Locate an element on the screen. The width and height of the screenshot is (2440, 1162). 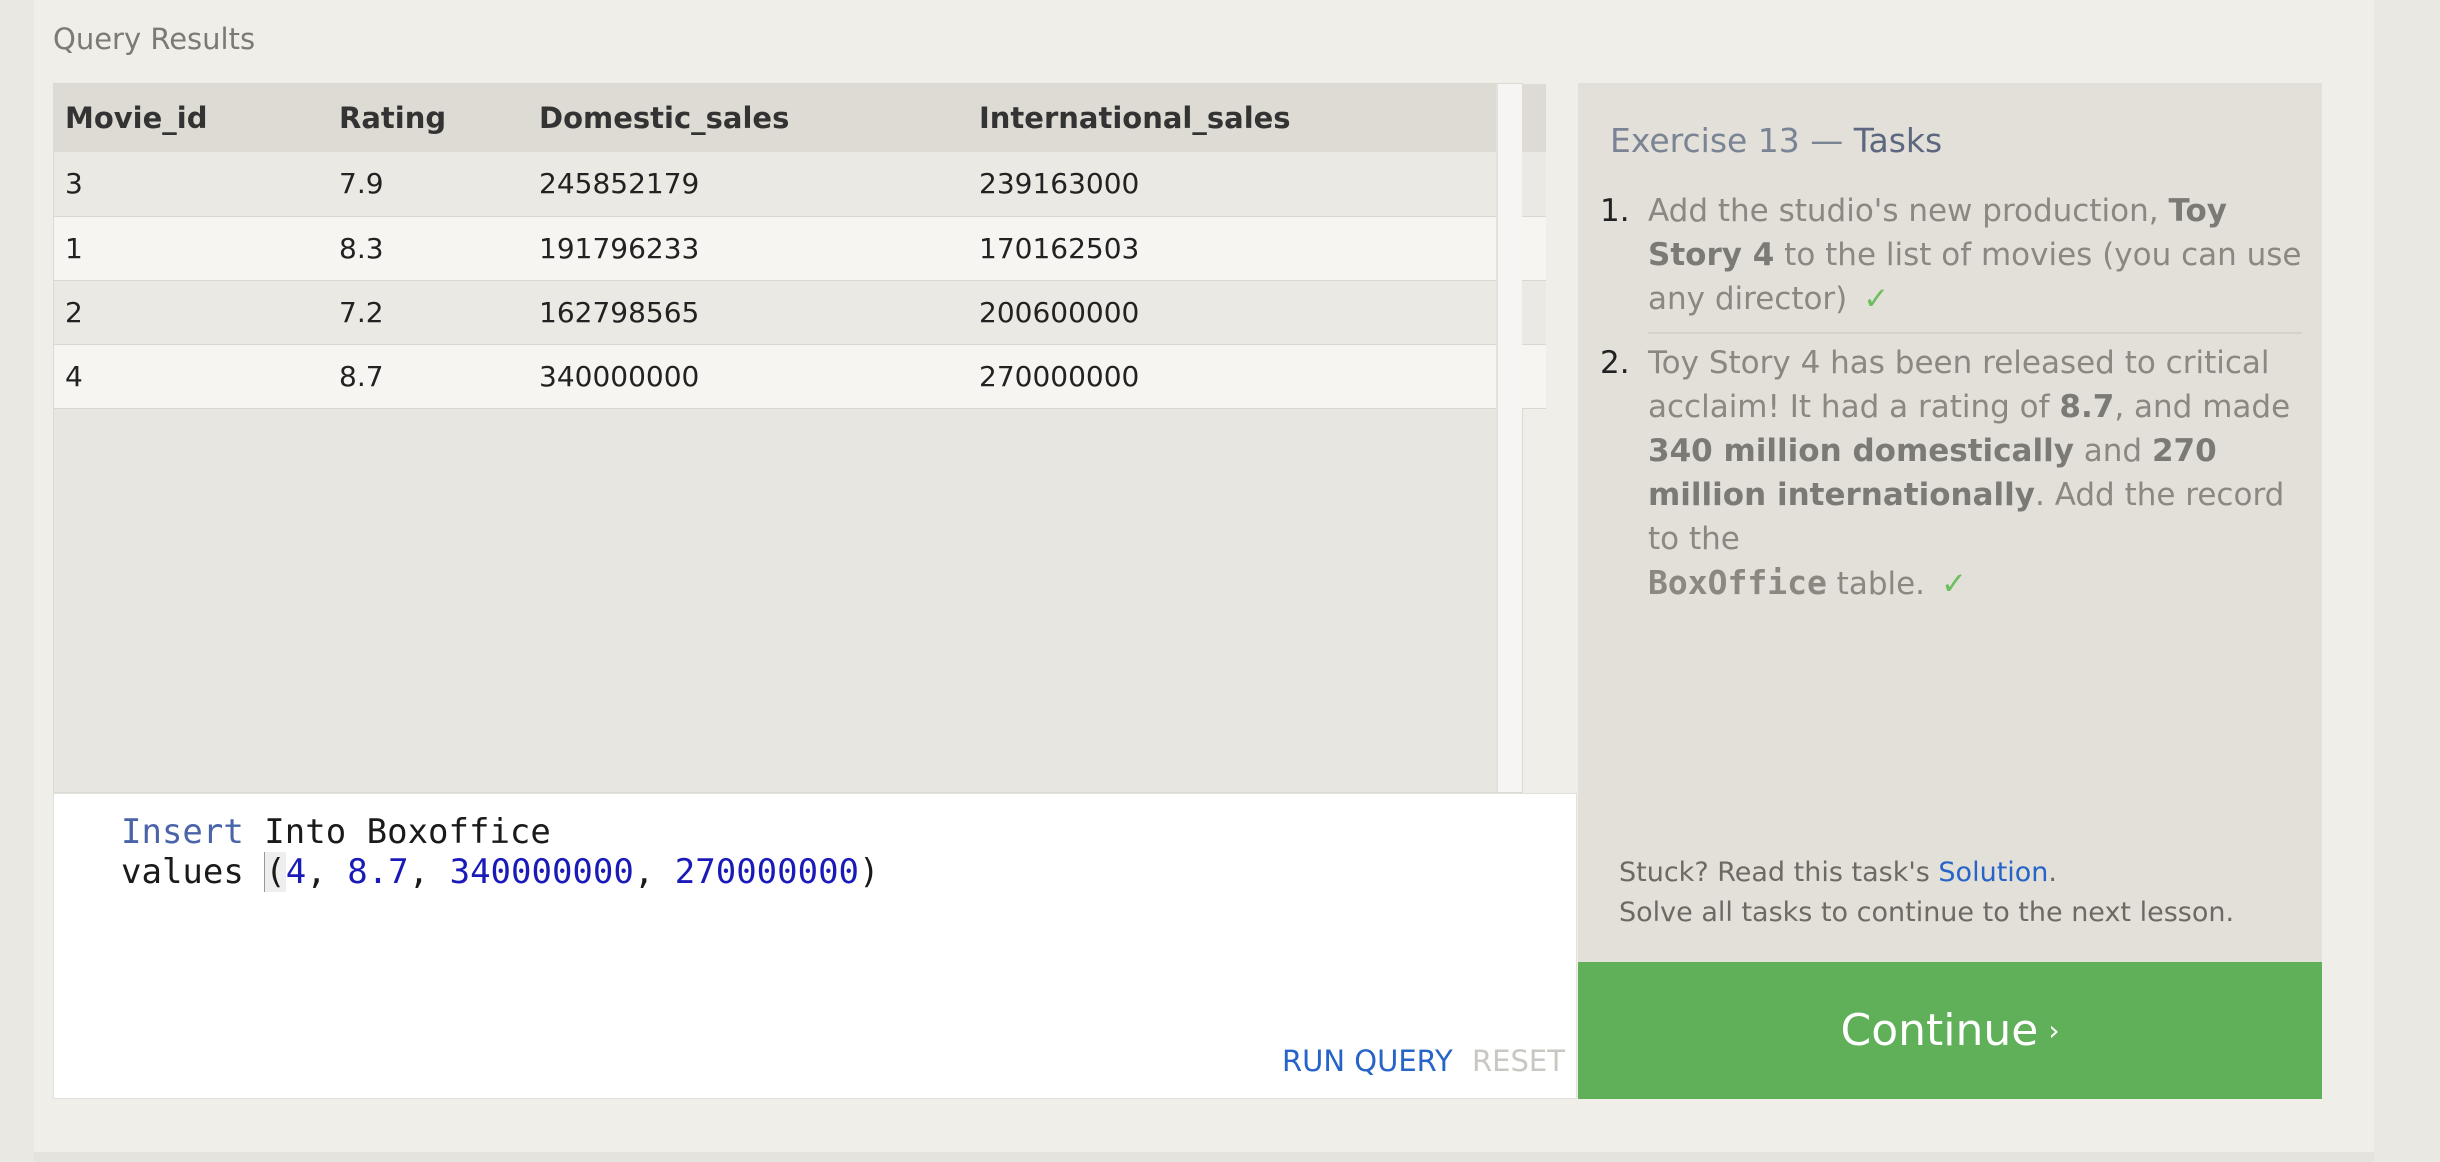
table-cell: 8.3 is located at coordinates (428, 248).